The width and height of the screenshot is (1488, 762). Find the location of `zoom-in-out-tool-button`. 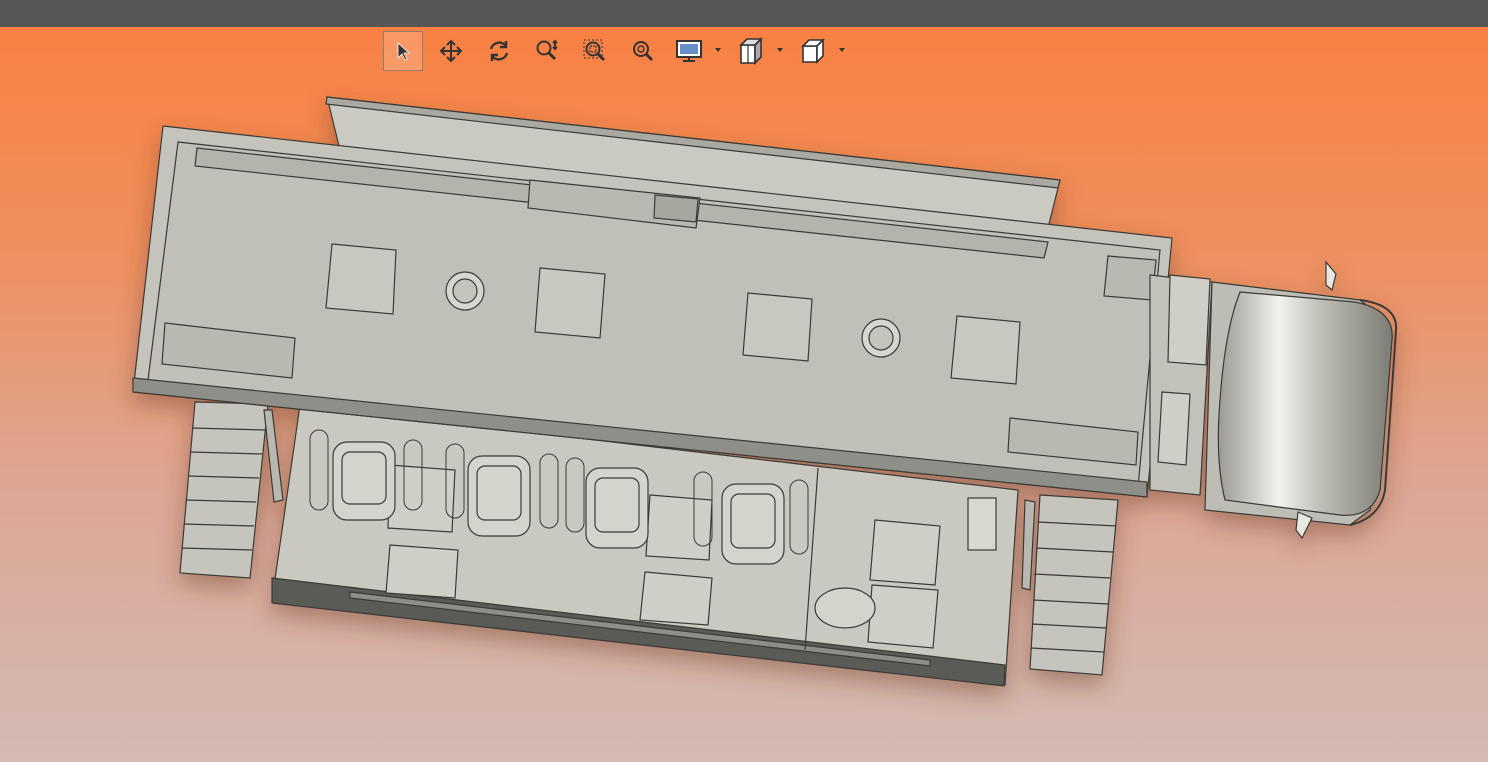

zoom-in-out-tool-button is located at coordinates (547, 51).